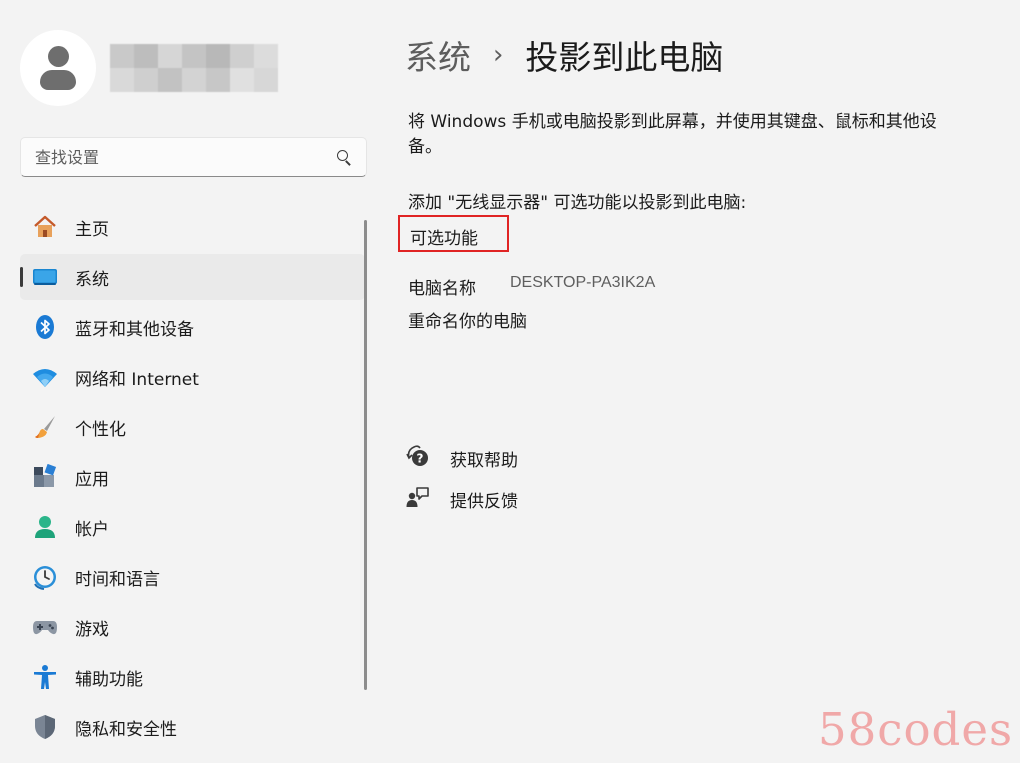  I want to click on sidebar-item-network: 网络和 Internet, so click(192, 377).